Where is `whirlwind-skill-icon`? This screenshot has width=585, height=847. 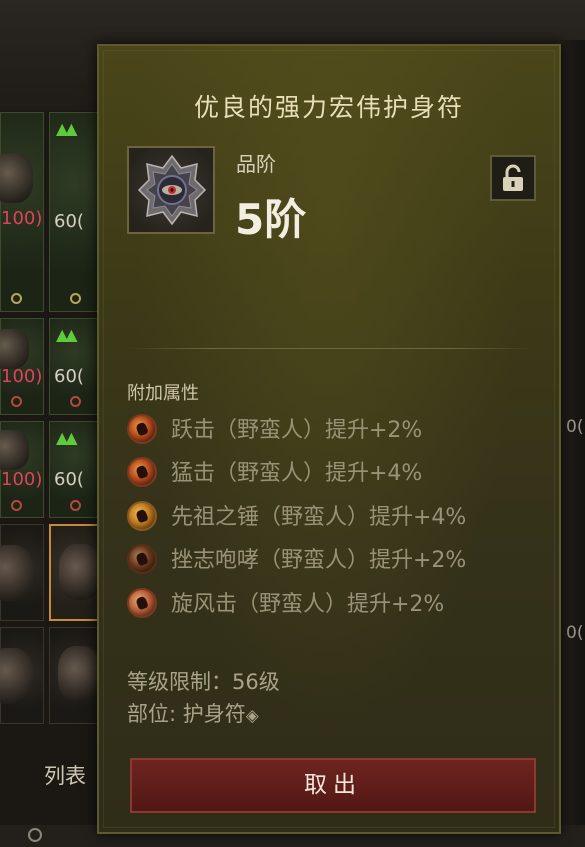 whirlwind-skill-icon is located at coordinates (142, 603).